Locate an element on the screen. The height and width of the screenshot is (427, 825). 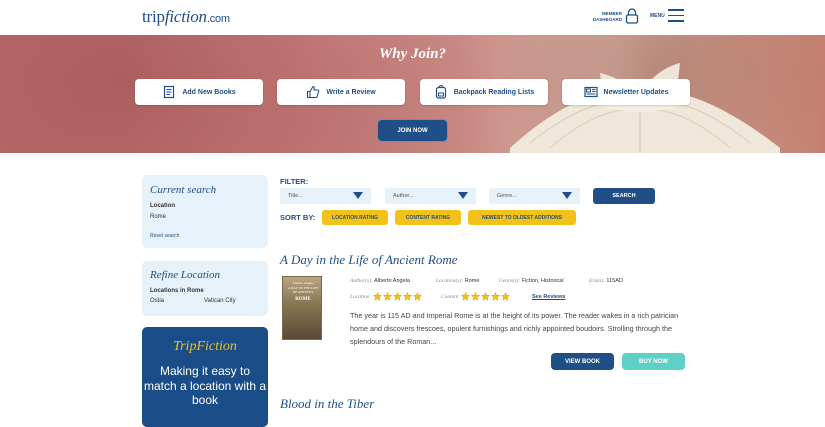
why-join-heading: Why Join? is located at coordinates (412, 54).